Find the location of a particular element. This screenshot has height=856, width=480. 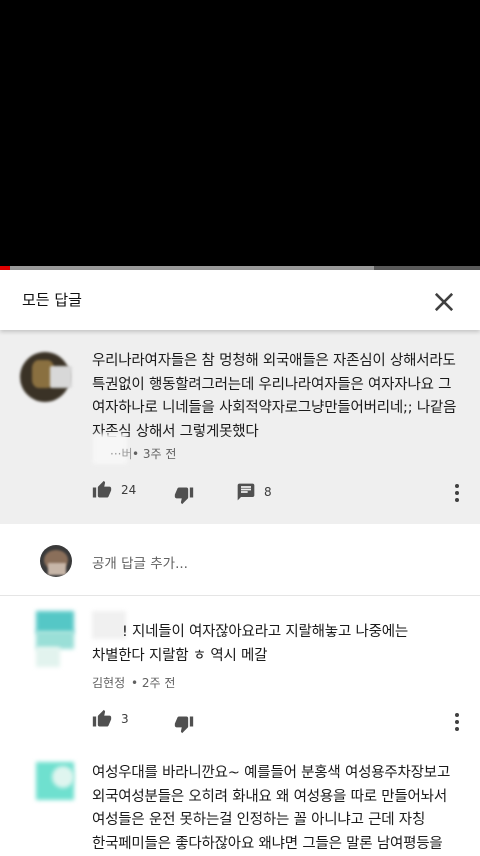

close-button is located at coordinates (444, 302).